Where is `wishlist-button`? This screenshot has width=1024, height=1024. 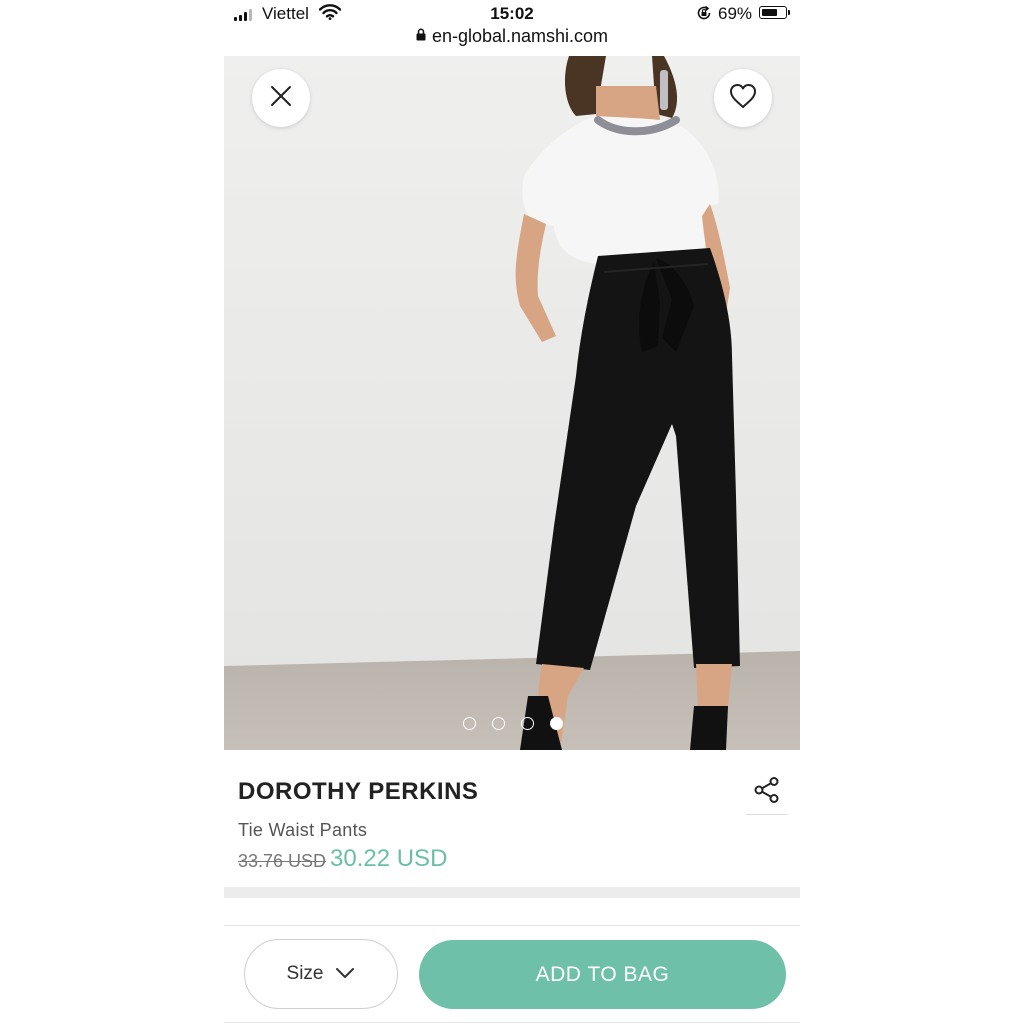 wishlist-button is located at coordinates (743, 98).